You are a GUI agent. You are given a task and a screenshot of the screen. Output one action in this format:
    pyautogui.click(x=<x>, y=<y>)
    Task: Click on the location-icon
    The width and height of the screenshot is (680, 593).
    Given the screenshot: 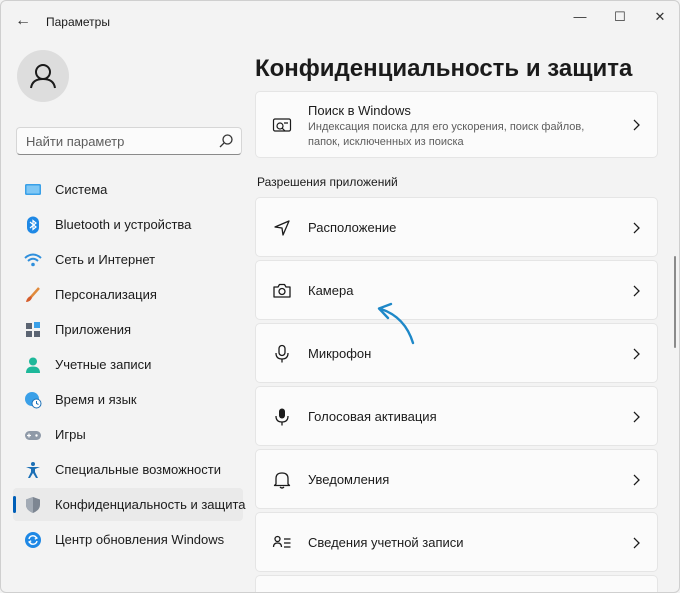 What is the action you would take?
    pyautogui.click(x=282, y=228)
    